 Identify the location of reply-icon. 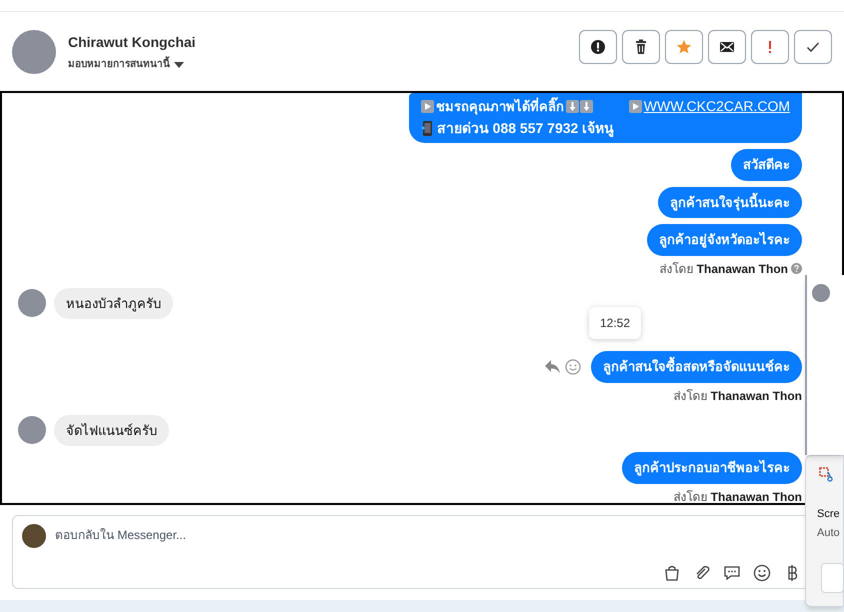
(553, 367).